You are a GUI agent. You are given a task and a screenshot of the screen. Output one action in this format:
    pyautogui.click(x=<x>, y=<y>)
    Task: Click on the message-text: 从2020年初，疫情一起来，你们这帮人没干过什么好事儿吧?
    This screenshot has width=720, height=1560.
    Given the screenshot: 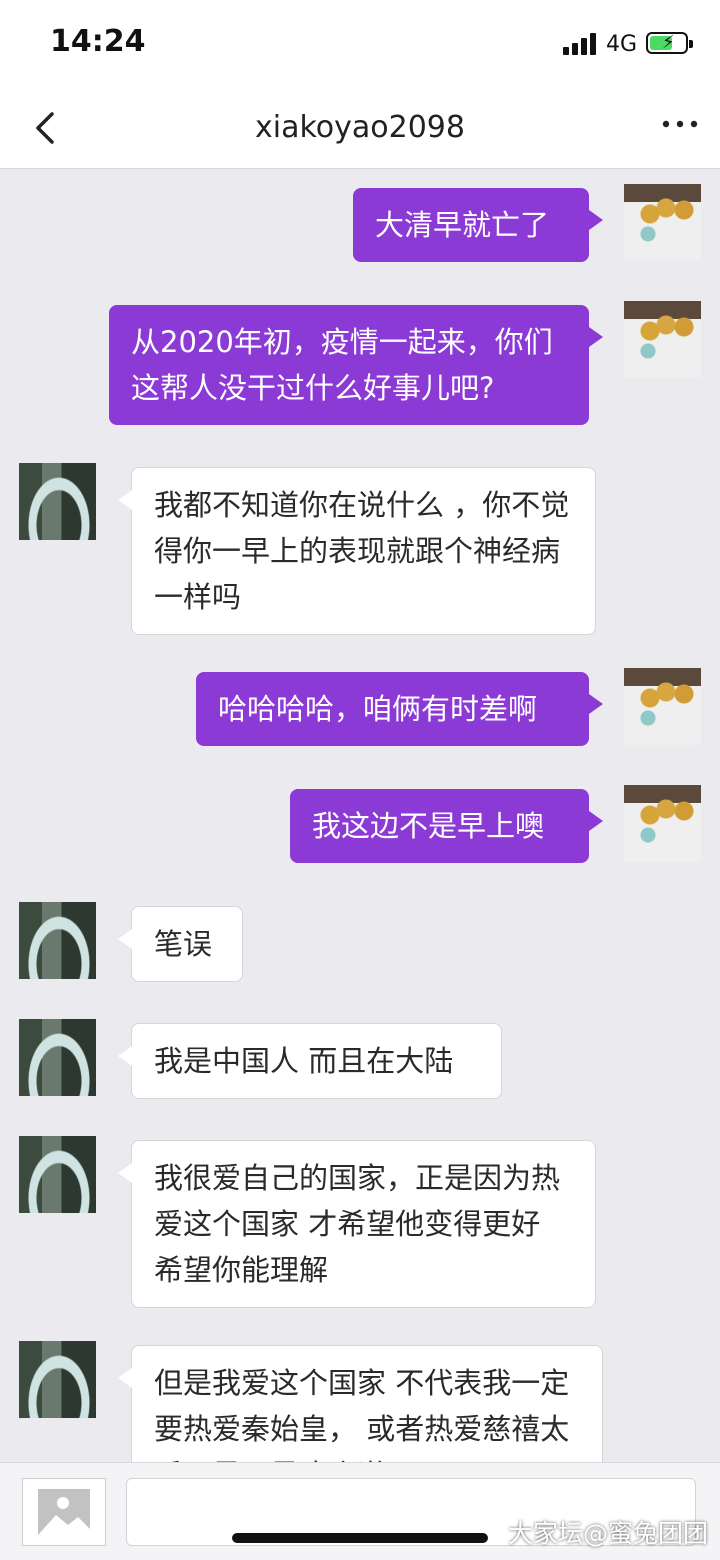 What is the action you would take?
    pyautogui.click(x=342, y=365)
    